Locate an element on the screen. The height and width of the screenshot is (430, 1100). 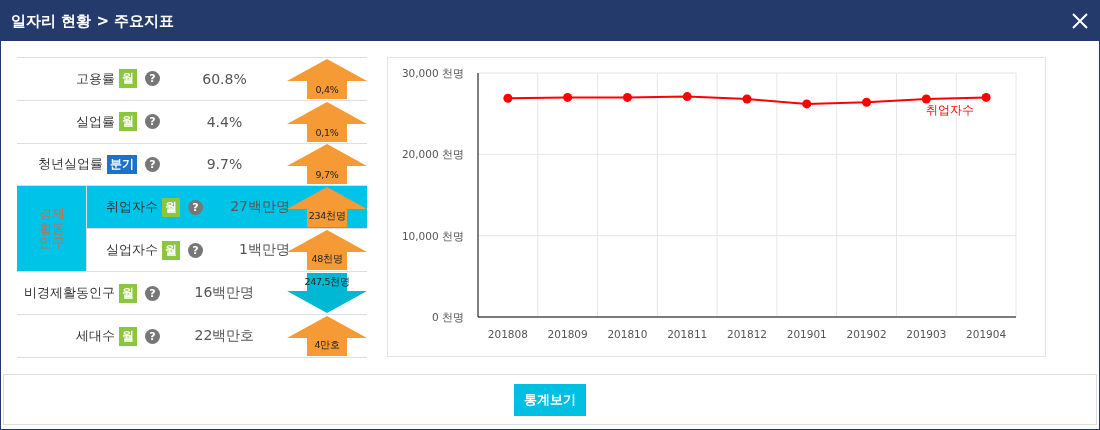
x-tick-label: 201903 is located at coordinates (926, 334).